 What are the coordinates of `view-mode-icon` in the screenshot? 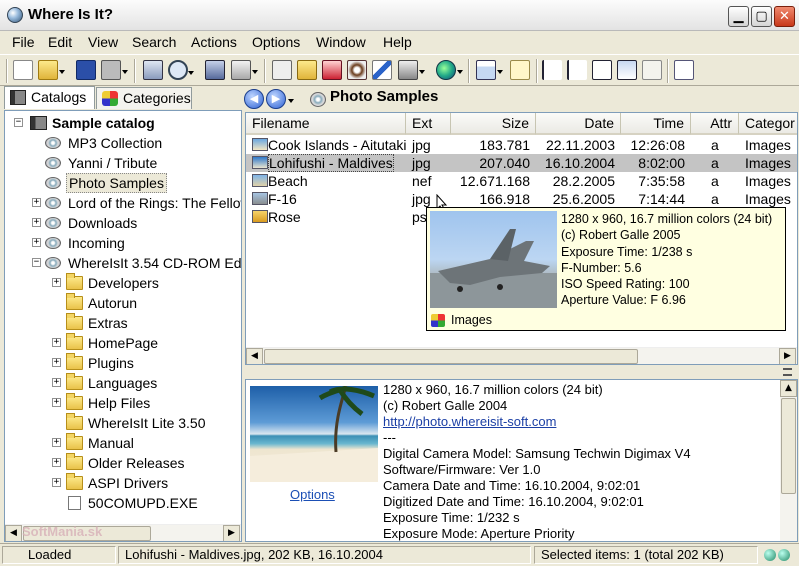 It's located at (489, 70).